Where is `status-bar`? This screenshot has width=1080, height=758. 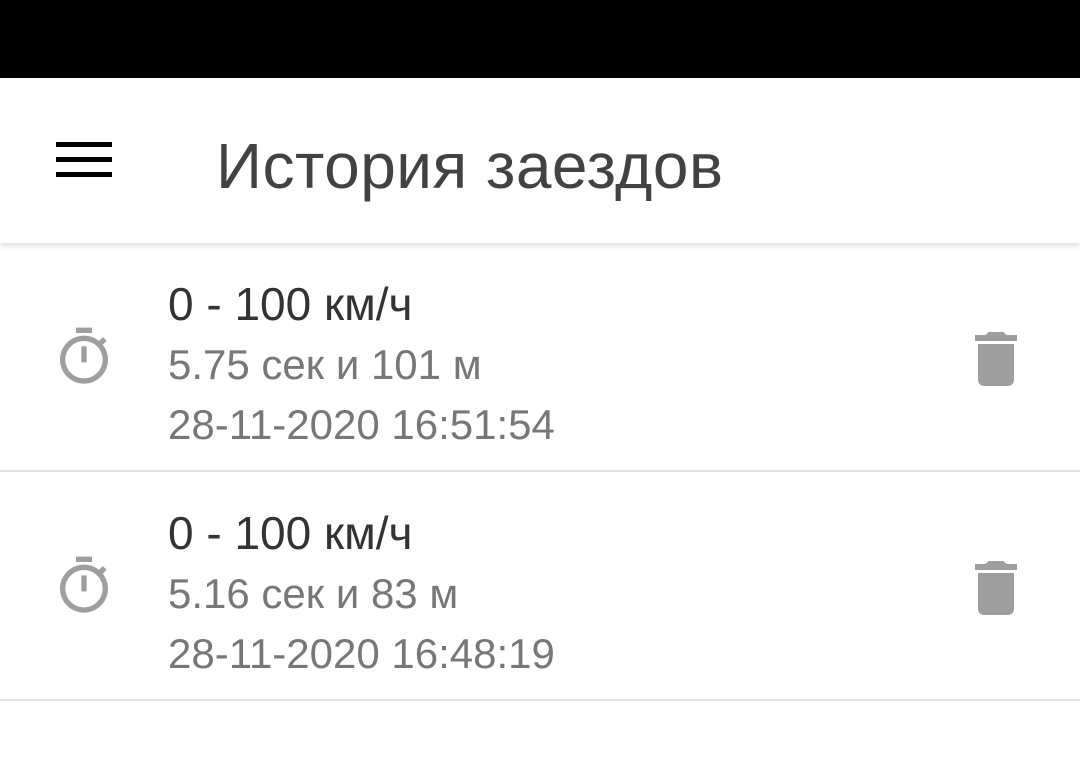
status-bar is located at coordinates (540, 39).